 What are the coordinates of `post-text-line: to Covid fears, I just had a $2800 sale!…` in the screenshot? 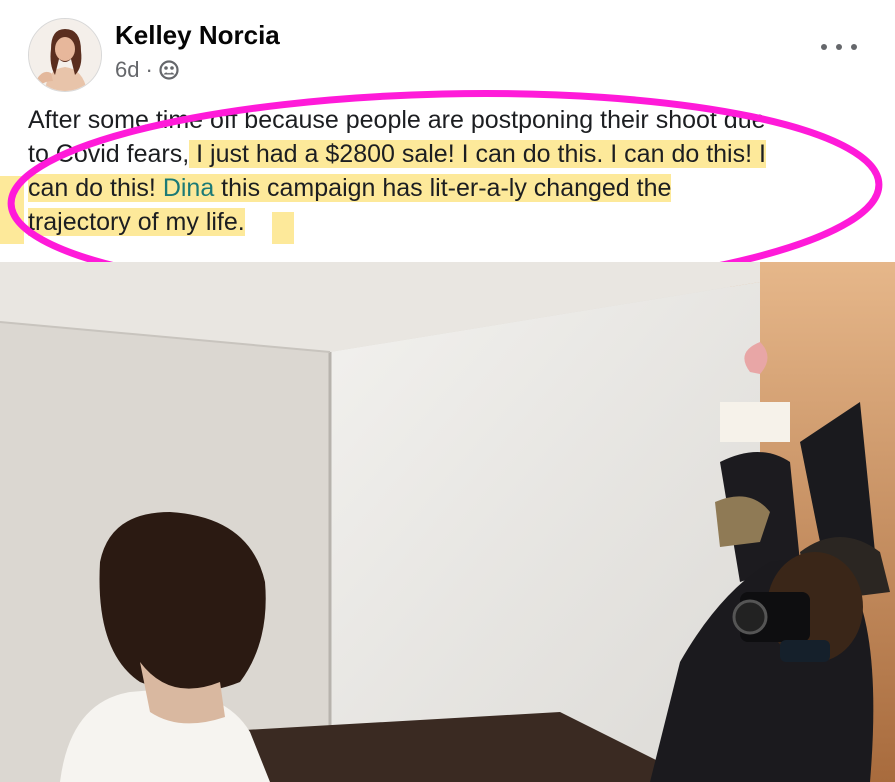 It's located at (453, 154).